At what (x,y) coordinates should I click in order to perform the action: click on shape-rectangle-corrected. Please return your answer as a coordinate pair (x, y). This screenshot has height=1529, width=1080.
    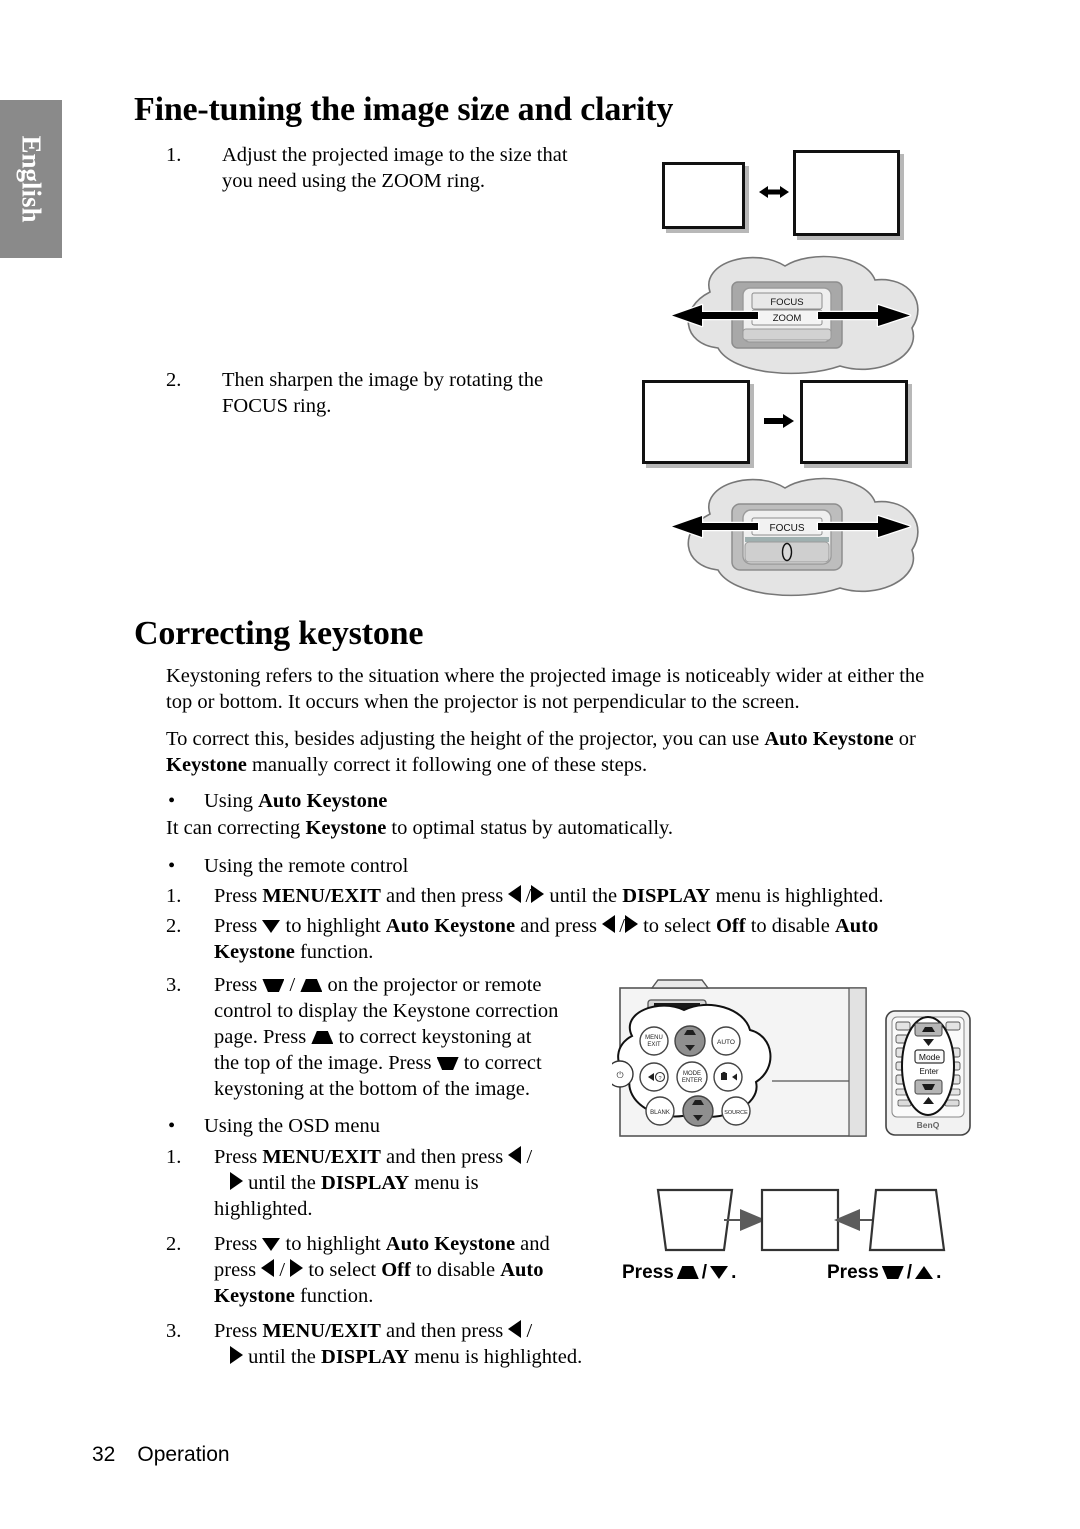
    Looking at the image, I should click on (800, 1220).